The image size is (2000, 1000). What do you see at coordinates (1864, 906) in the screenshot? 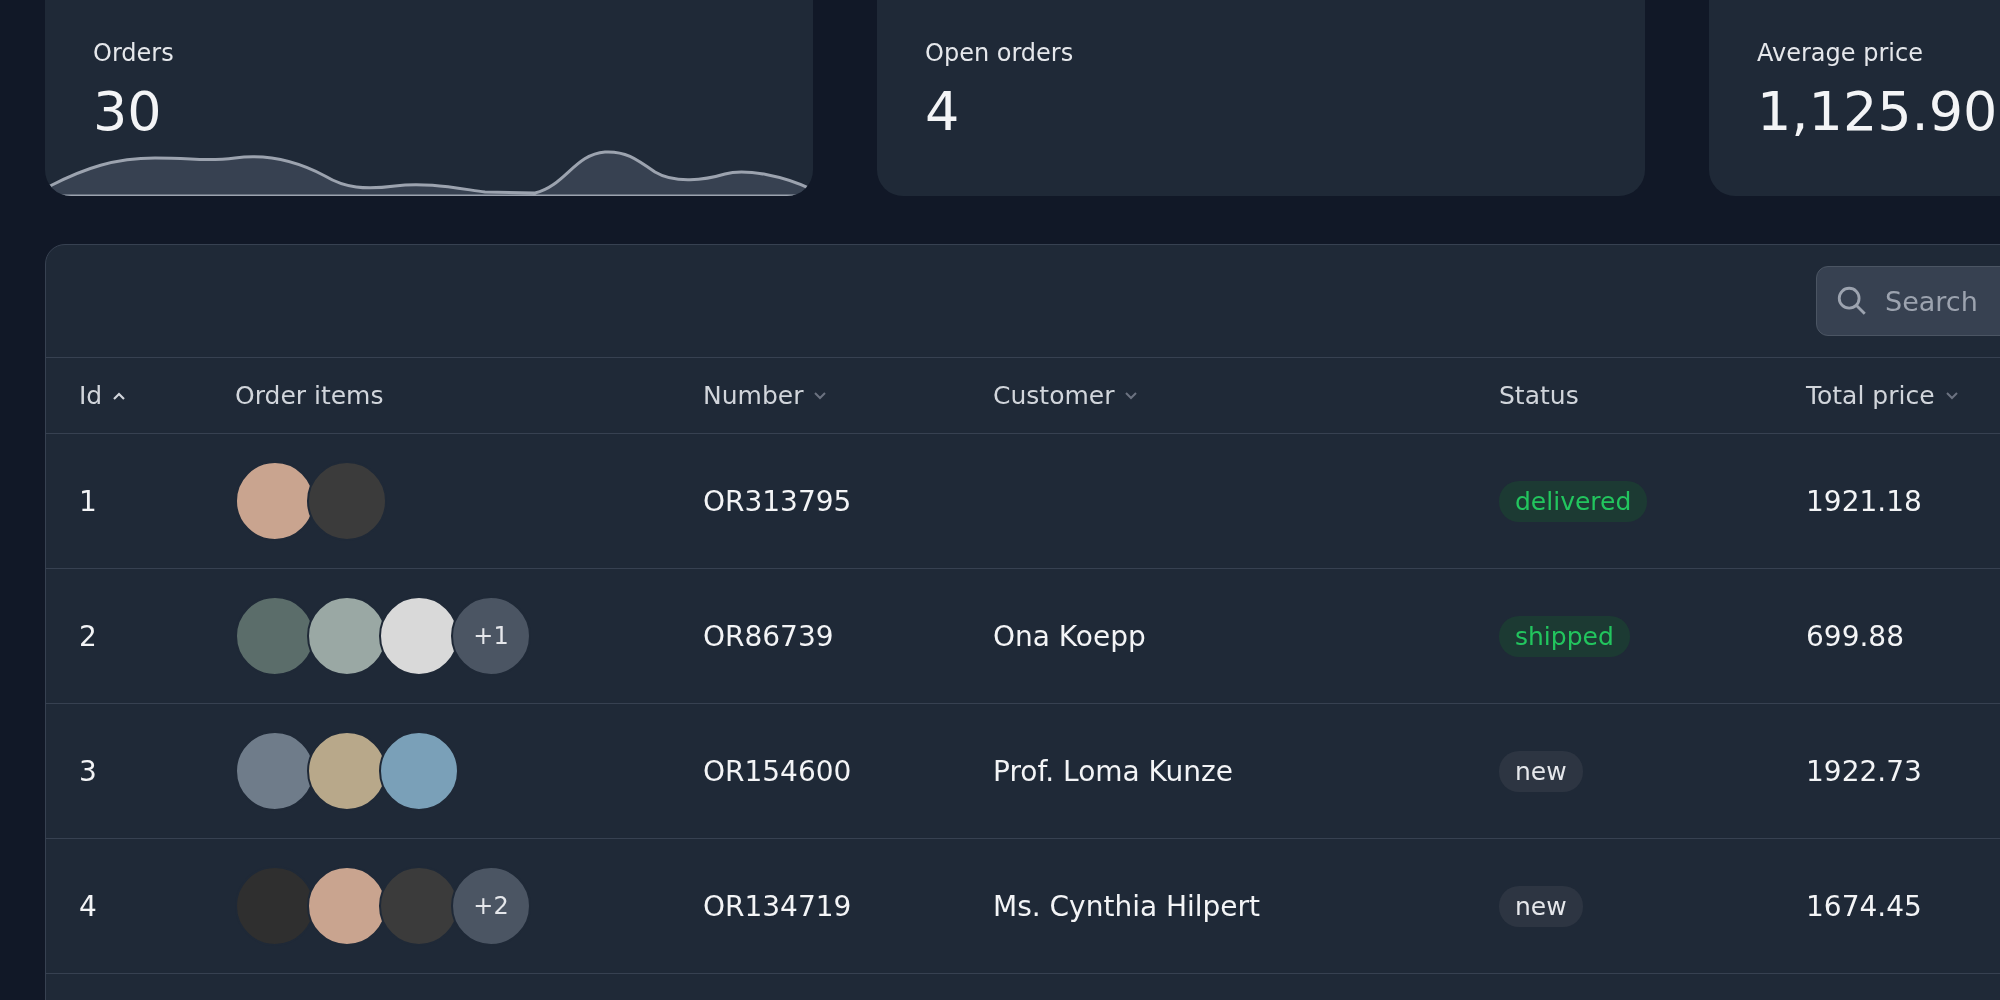
I see `total-price: 1674.45` at bounding box center [1864, 906].